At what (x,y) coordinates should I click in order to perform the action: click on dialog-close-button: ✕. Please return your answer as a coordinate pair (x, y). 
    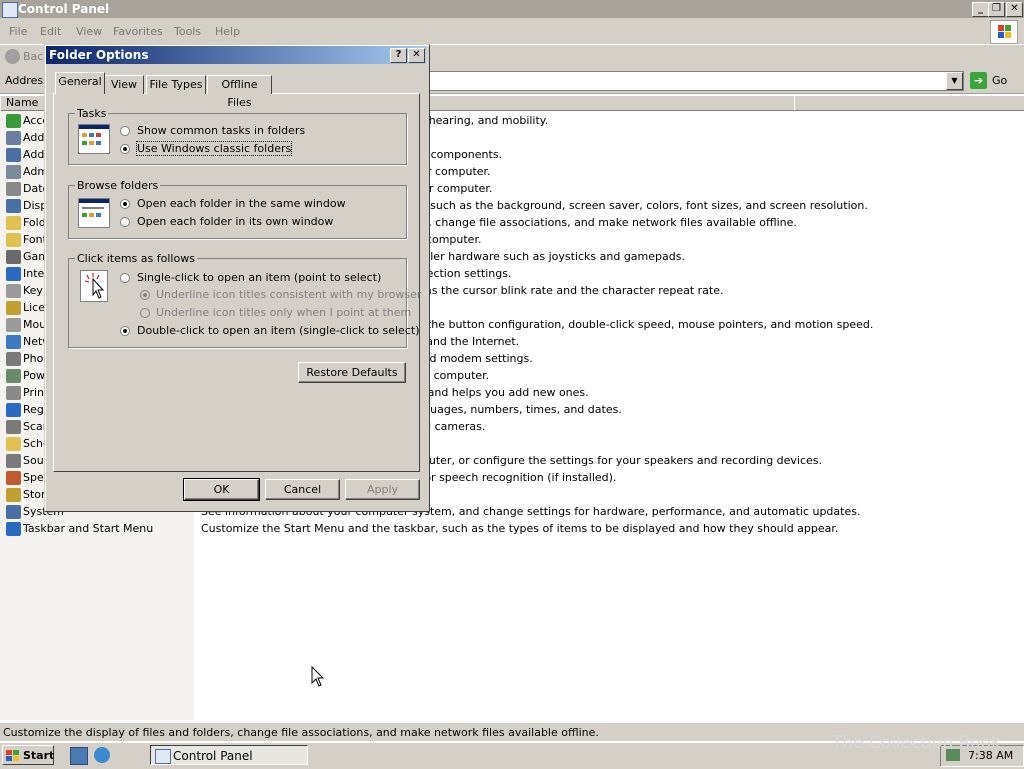
    Looking at the image, I should click on (416, 55).